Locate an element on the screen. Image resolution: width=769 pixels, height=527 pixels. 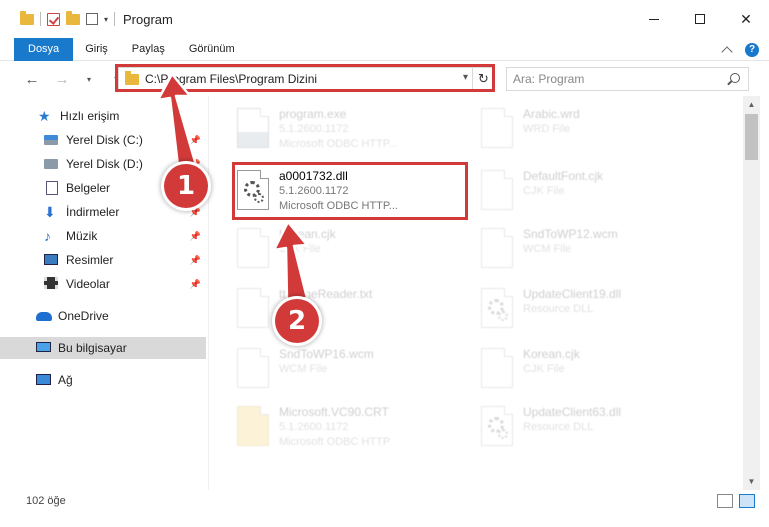
folder-icon is located at coordinates (27, 17).